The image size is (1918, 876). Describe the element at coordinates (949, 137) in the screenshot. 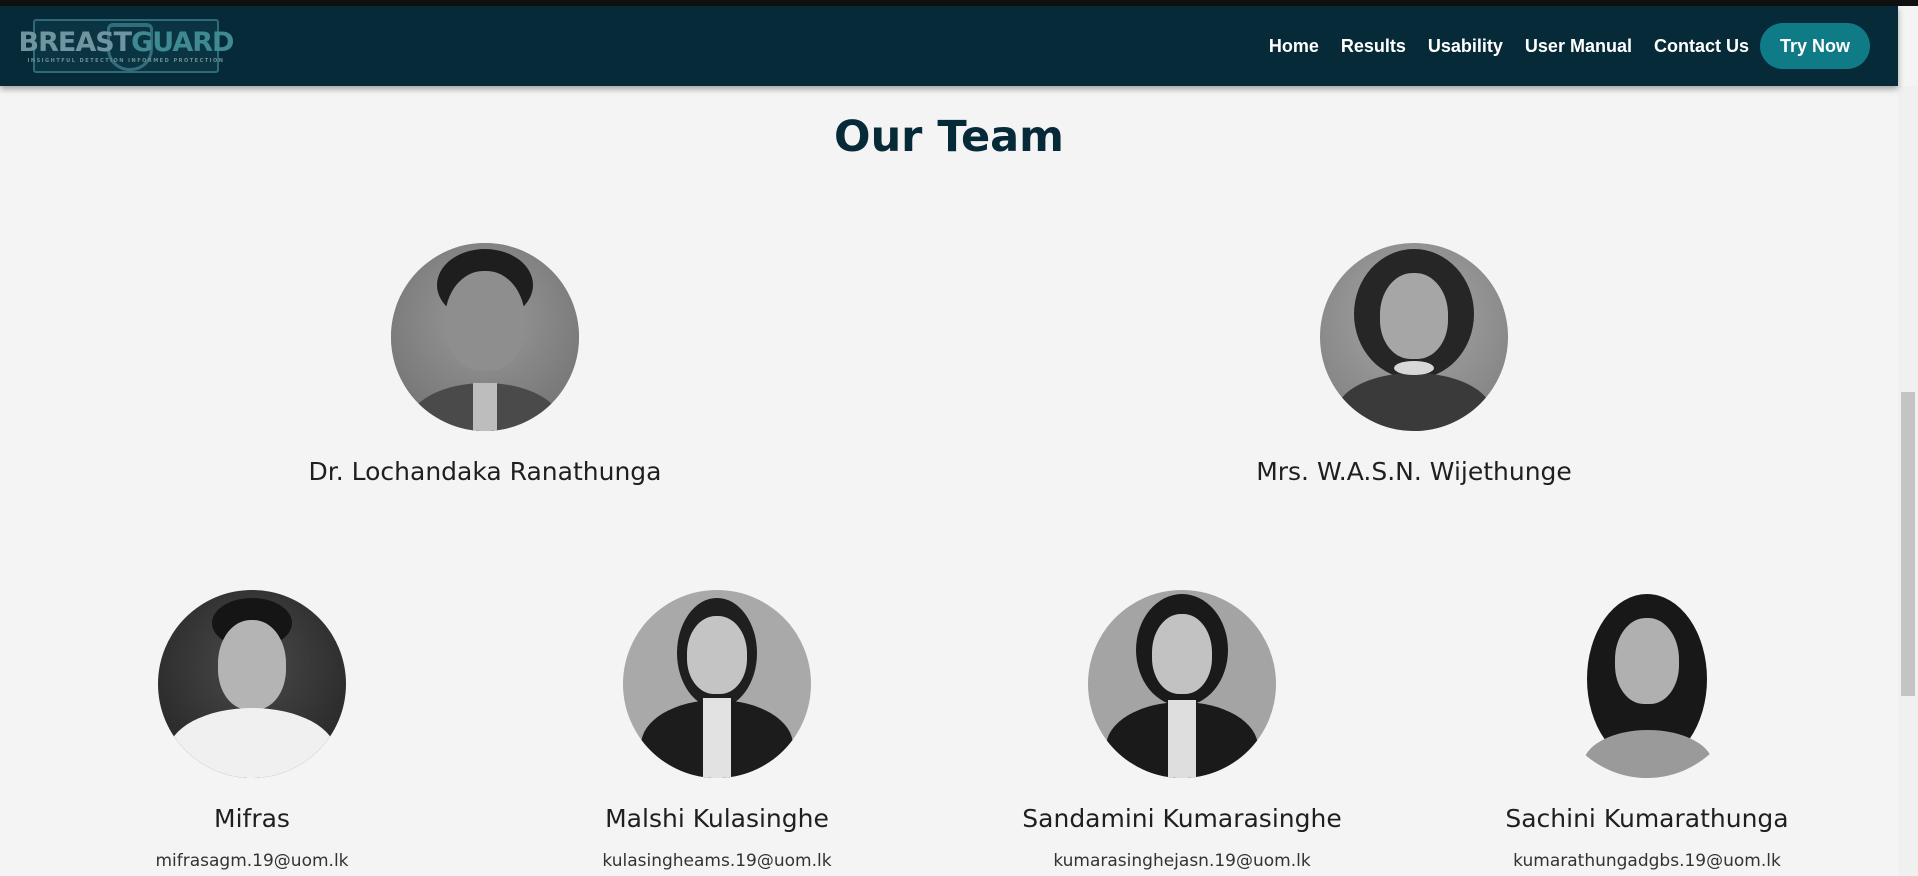

I see `section-title: Our Team` at that location.